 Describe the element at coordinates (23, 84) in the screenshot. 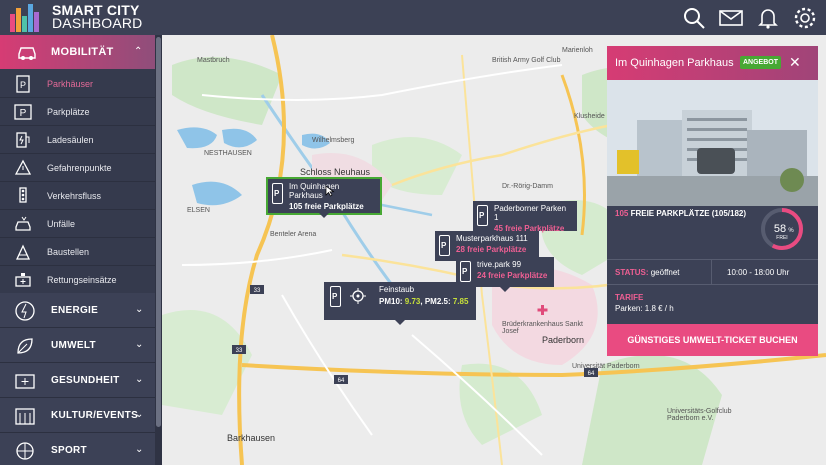

I see `parking-garage-icon: P` at that location.